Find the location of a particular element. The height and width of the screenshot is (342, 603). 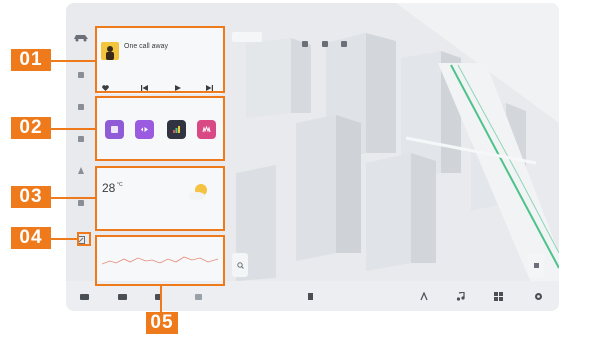

media-icon is located at coordinates (158, 296).